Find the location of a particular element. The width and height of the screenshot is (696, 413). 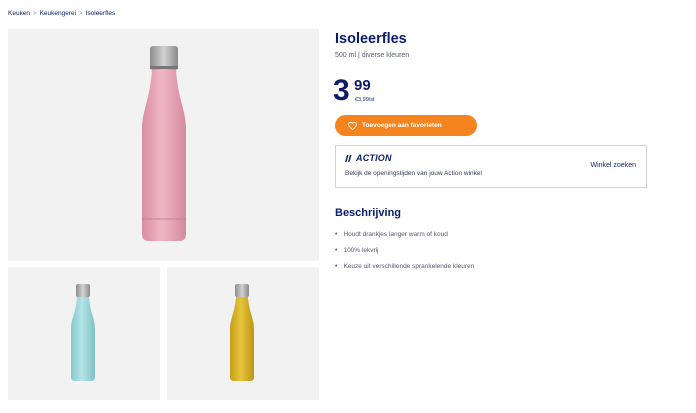

action-logo-text: ACTION is located at coordinates (374, 158).